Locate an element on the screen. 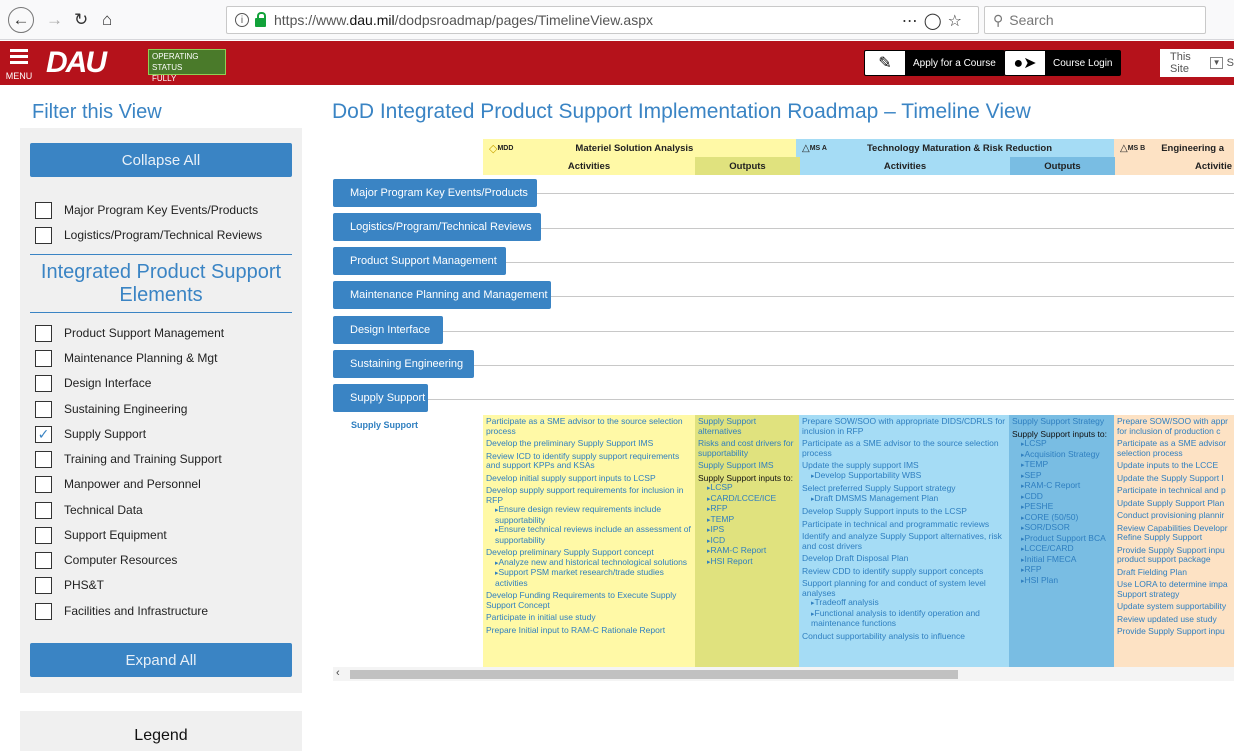  page-actions: ⋯◯☆ is located at coordinates (935, 21).